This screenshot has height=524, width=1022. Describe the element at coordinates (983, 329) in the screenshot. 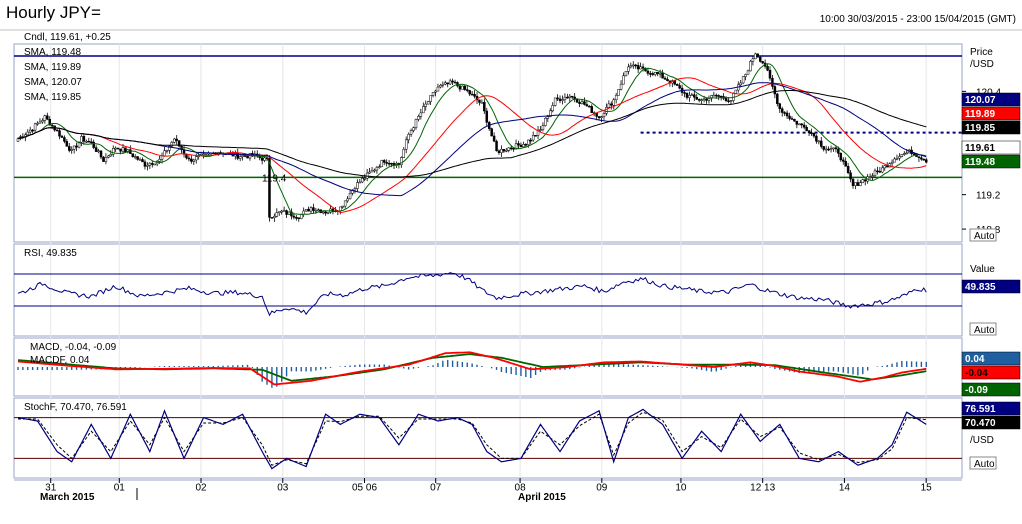

I see `auto-button-rsi: Auto` at that location.